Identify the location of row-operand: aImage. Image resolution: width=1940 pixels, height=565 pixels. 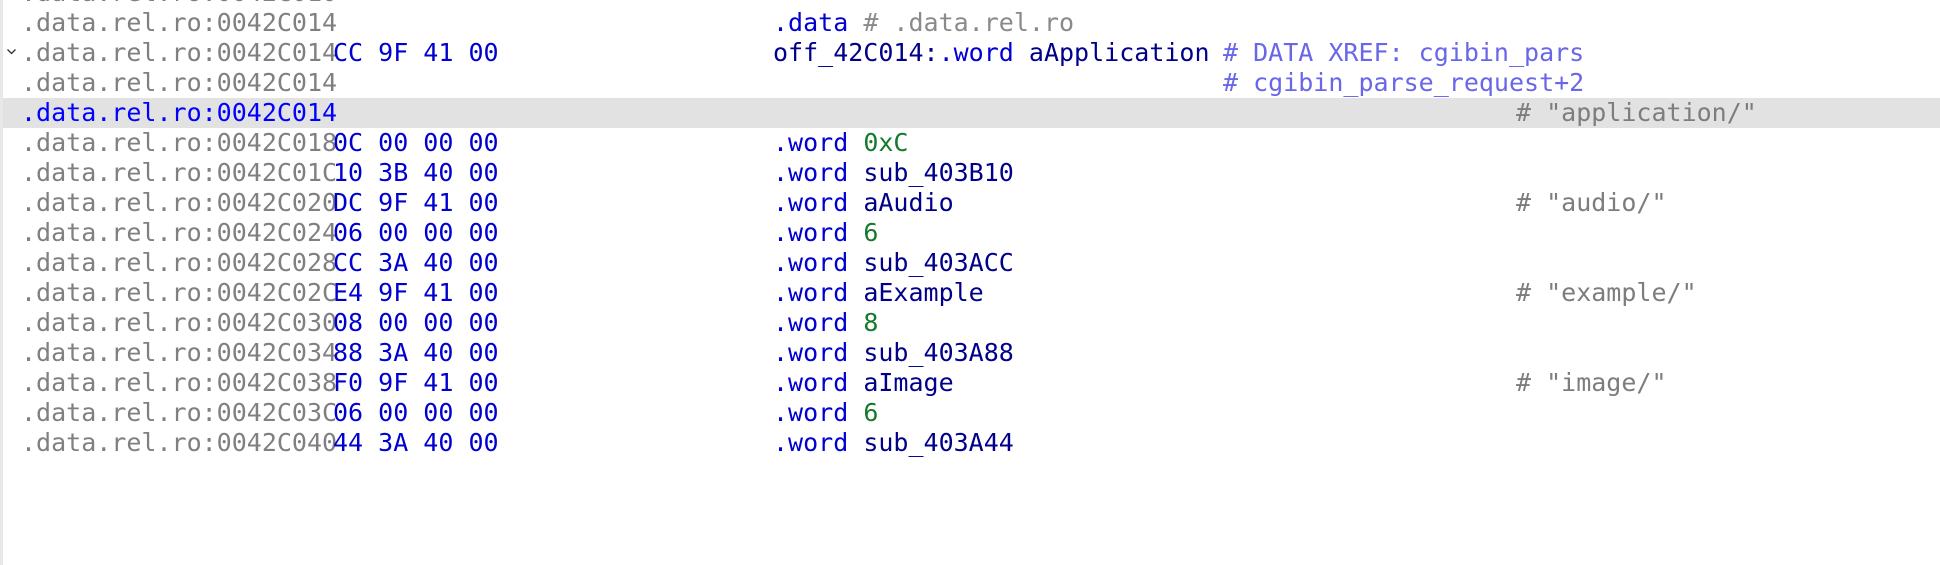
(908, 382).